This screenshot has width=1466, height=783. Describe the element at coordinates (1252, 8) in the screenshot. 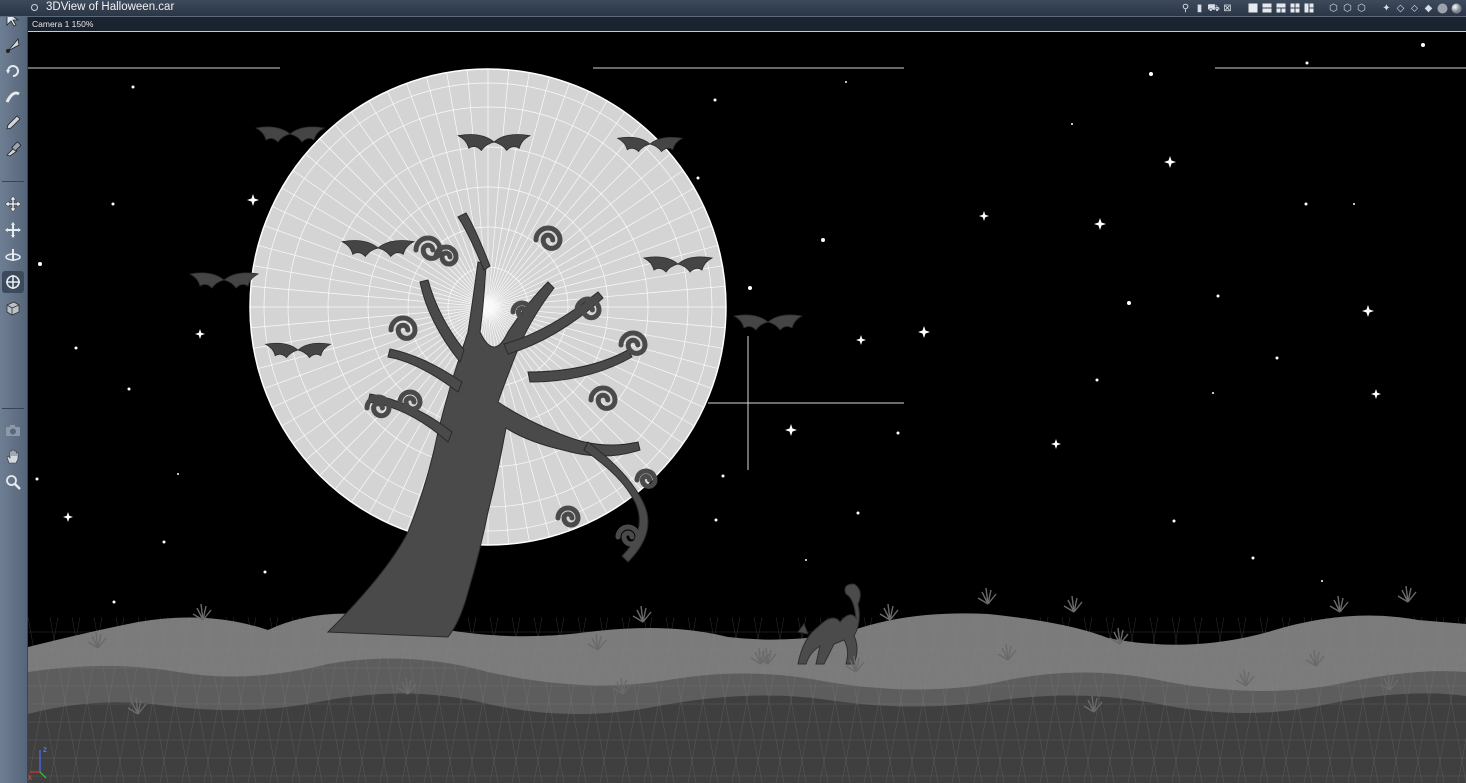

I see `layout-single-icon` at that location.